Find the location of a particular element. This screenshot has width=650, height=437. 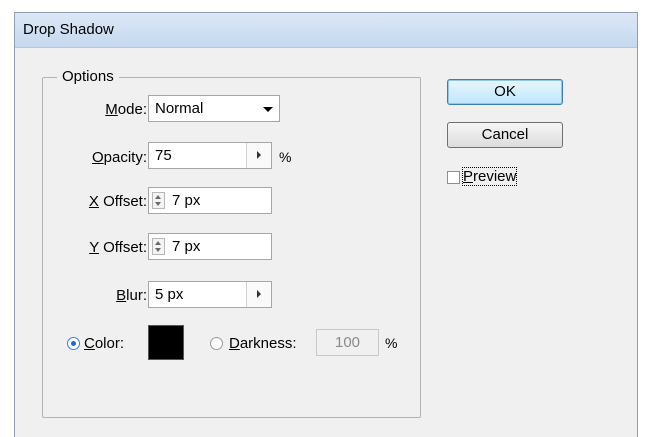

y-offset-stepper is located at coordinates (158, 246).